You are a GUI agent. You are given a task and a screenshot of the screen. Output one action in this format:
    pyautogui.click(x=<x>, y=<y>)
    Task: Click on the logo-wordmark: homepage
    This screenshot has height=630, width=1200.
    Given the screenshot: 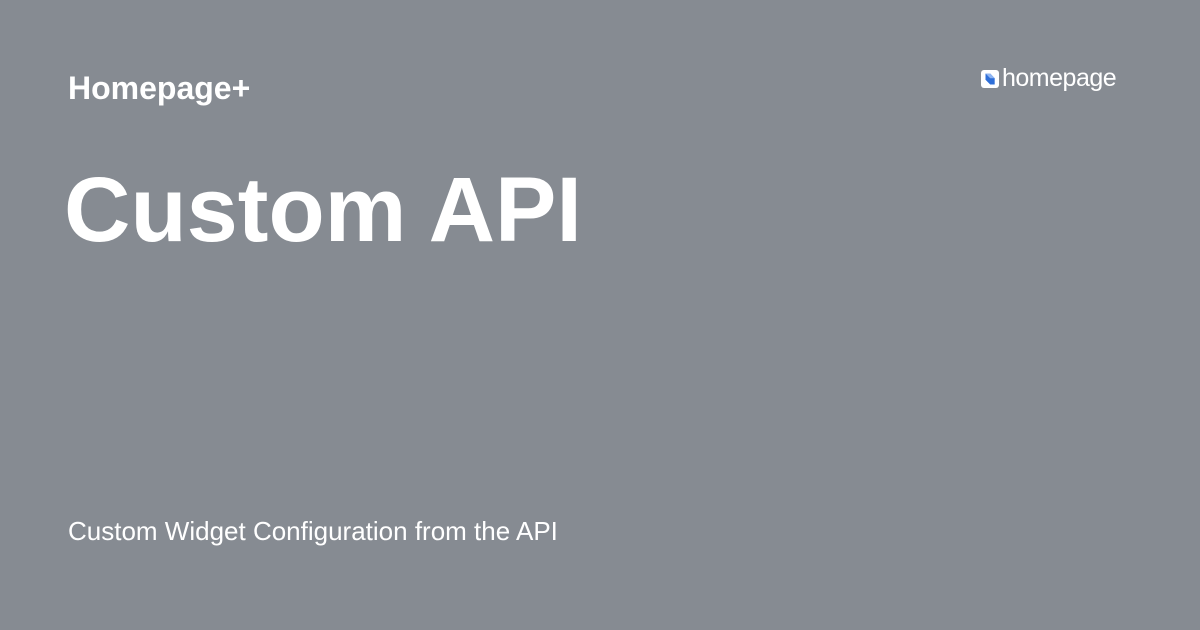 What is the action you would take?
    pyautogui.click(x=1059, y=78)
    